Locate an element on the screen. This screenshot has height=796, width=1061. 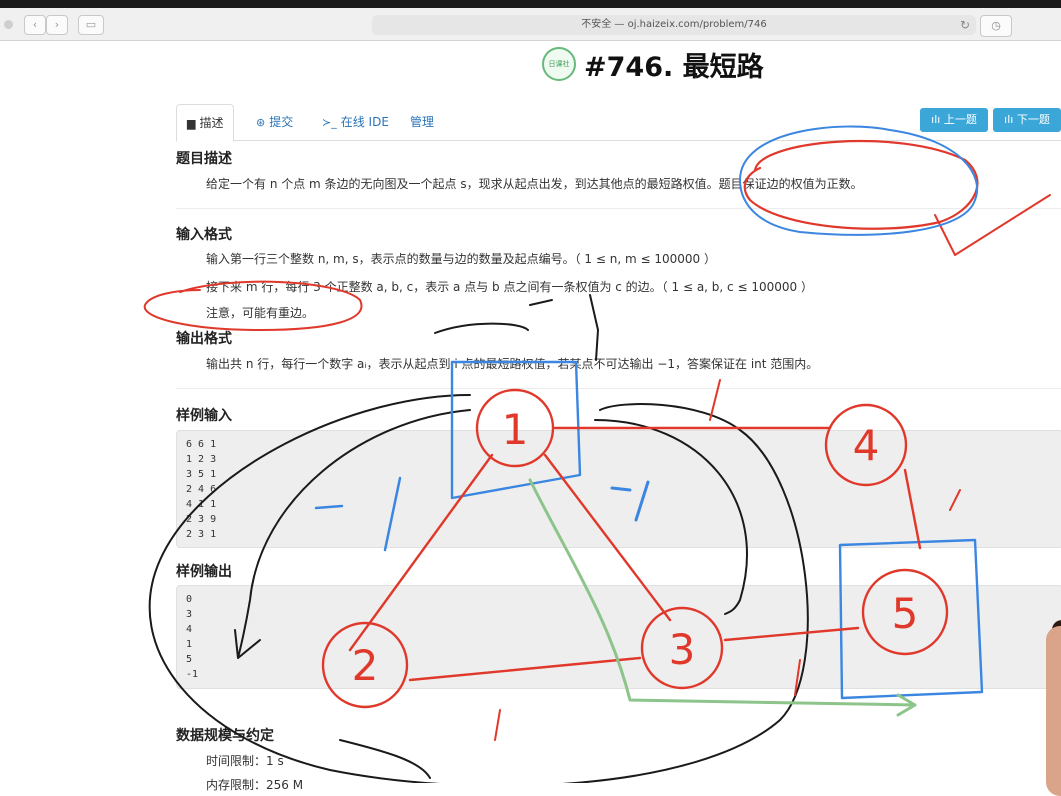
memory-limit: 内存限制：256 M is located at coordinates (255, 785).